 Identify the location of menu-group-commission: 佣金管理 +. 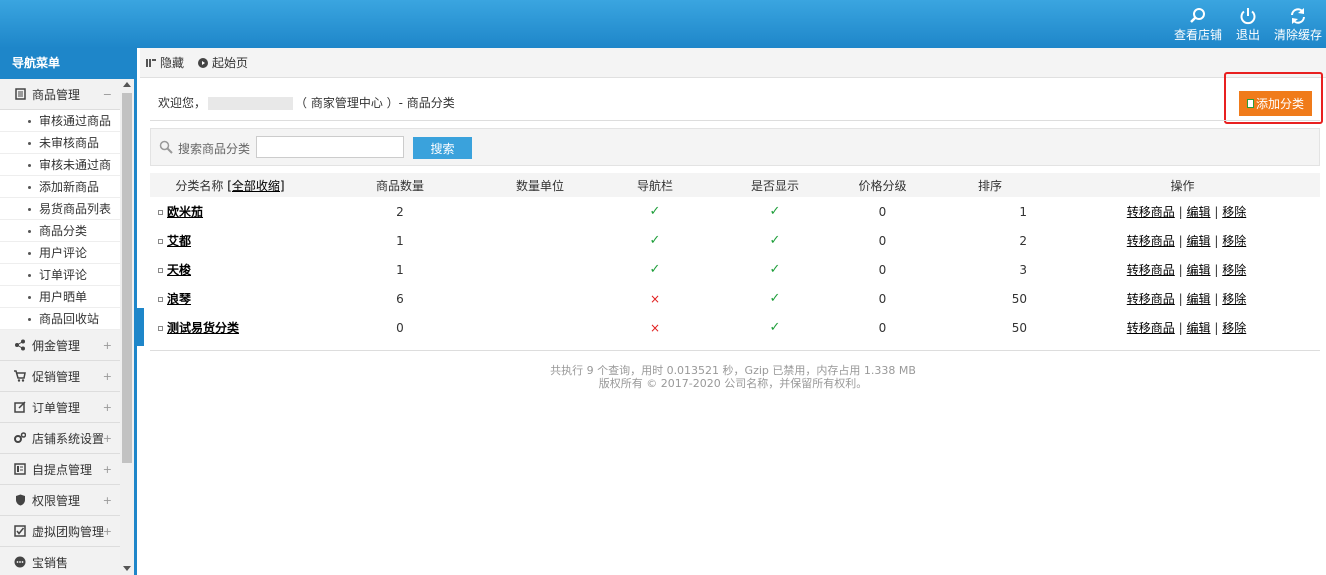
(60, 345).